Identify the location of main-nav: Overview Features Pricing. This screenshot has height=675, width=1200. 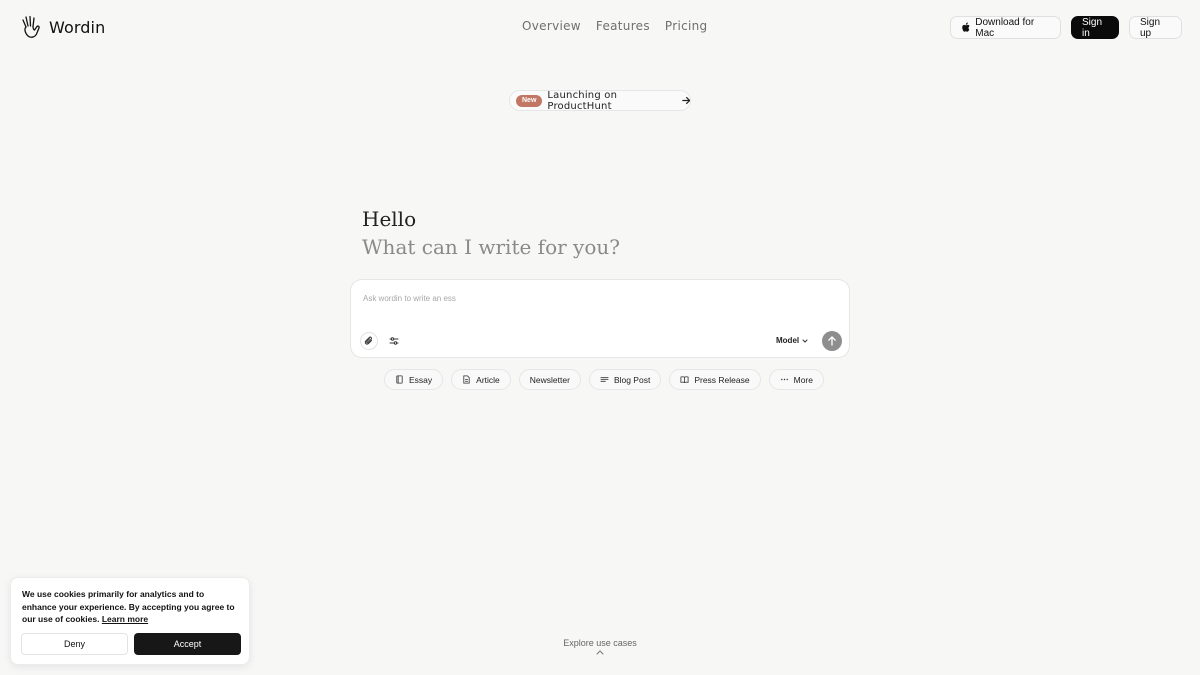
(614, 26).